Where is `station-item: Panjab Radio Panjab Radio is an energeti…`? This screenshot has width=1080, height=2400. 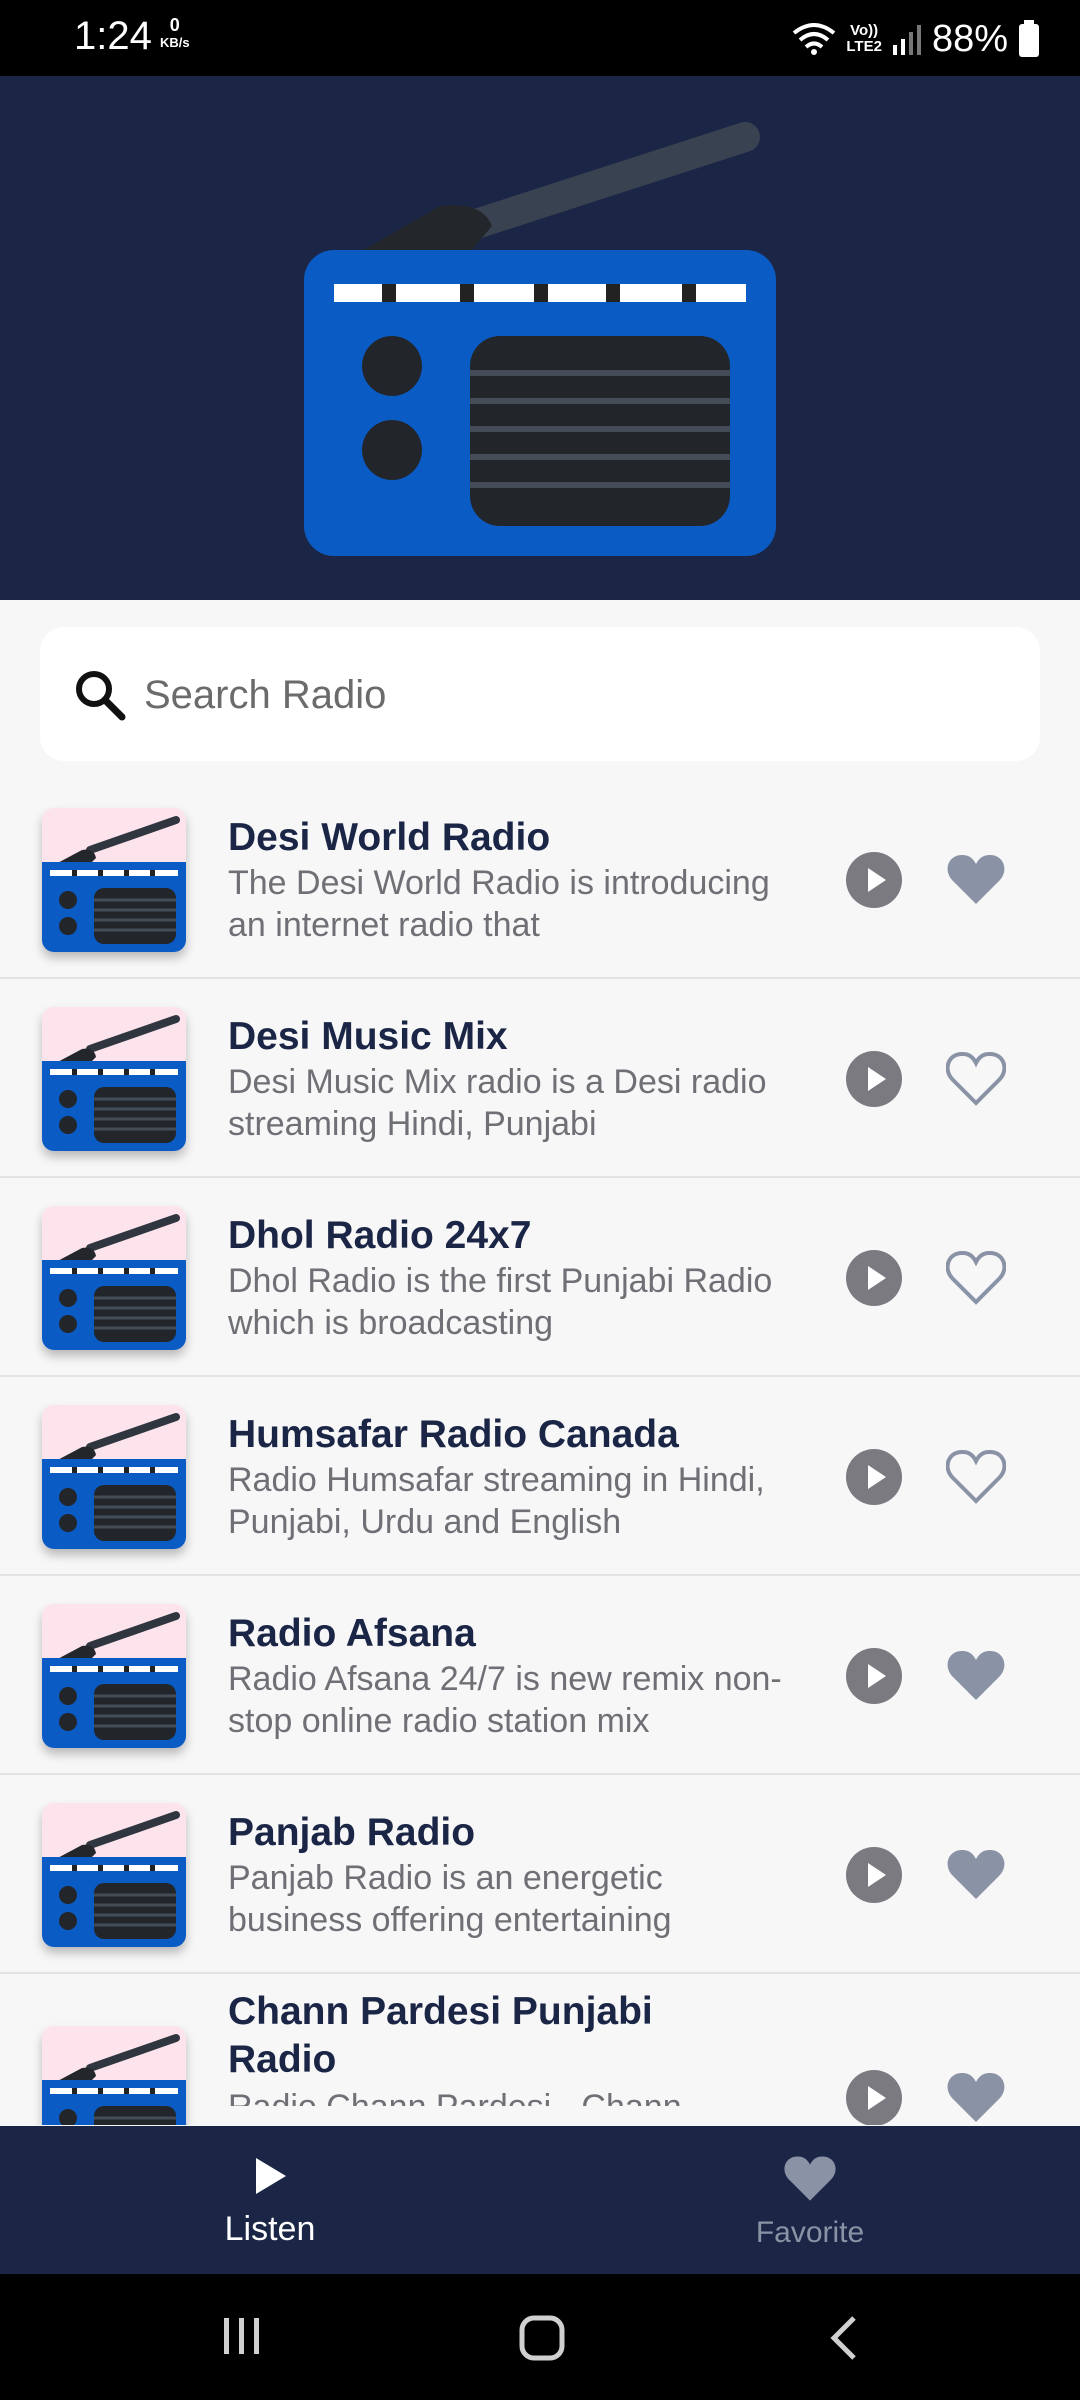
station-item: Panjab Radio Panjab Radio is an energeti… is located at coordinates (540, 1874).